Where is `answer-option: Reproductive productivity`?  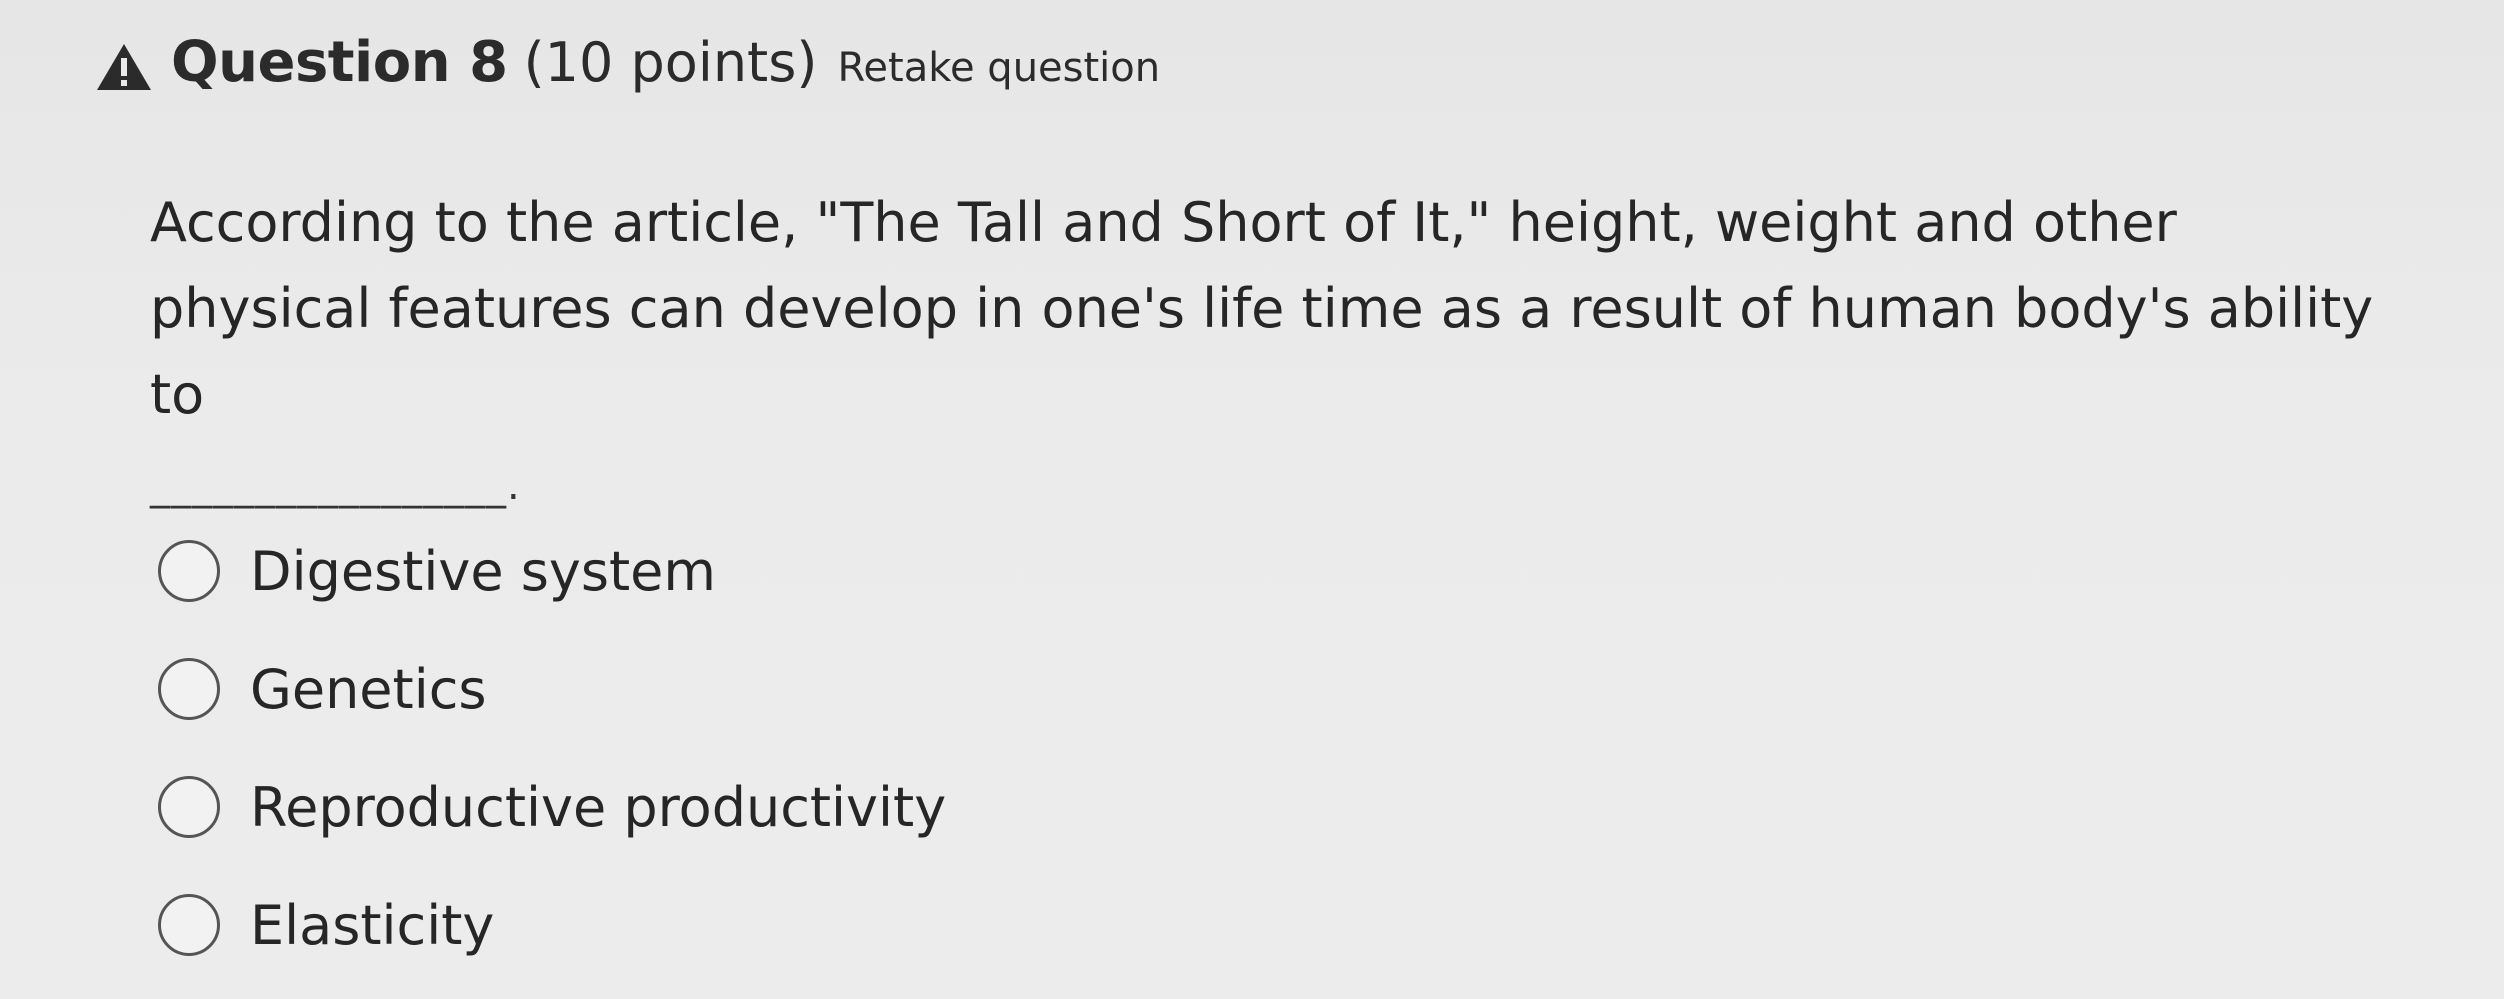 answer-option: Reproductive productivity is located at coordinates (552, 807).